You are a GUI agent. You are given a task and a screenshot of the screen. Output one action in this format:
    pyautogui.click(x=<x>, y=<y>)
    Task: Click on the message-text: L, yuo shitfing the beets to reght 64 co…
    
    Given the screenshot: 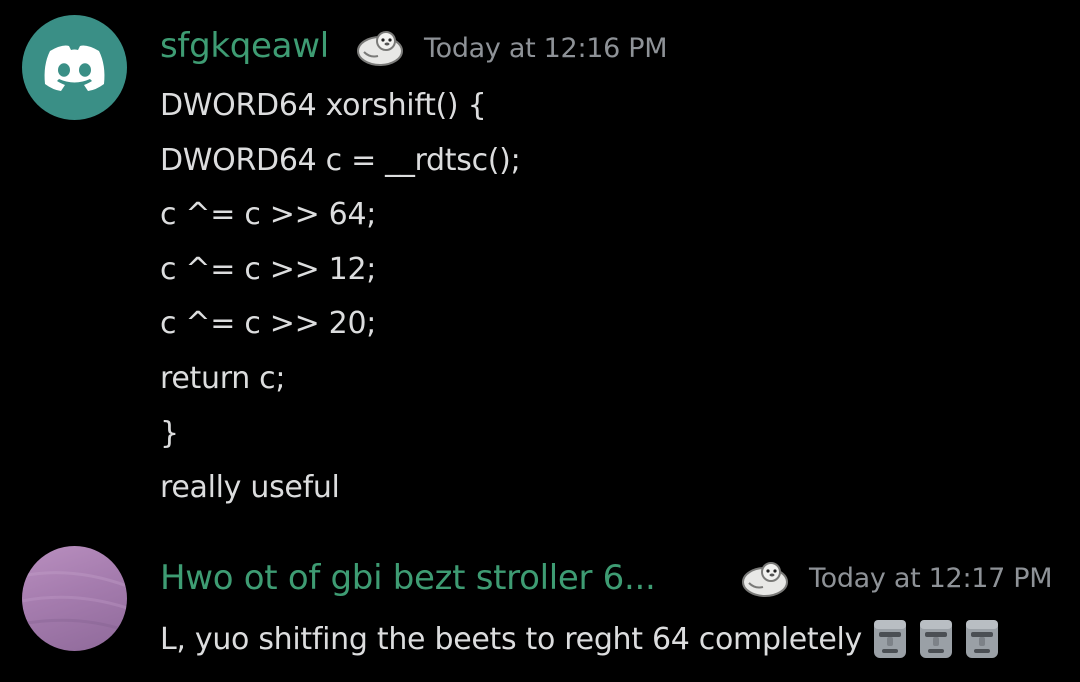 What is the action you would take?
    pyautogui.click(x=511, y=639)
    